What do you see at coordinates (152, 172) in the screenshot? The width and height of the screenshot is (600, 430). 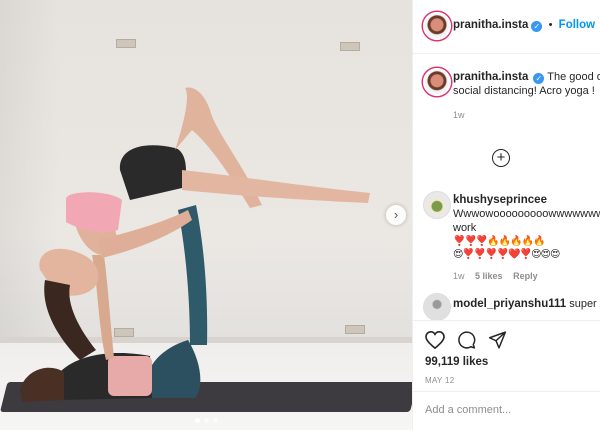 I see `flyer-shorts` at bounding box center [152, 172].